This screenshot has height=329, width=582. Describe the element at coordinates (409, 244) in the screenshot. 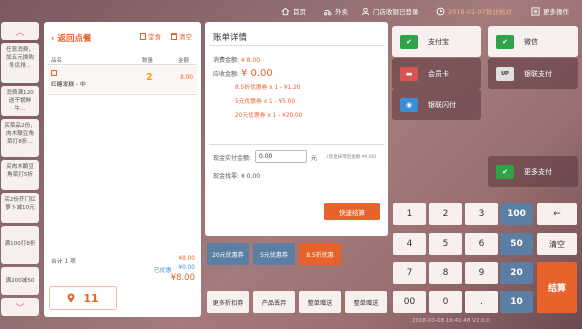

I see `key-4: 4` at that location.